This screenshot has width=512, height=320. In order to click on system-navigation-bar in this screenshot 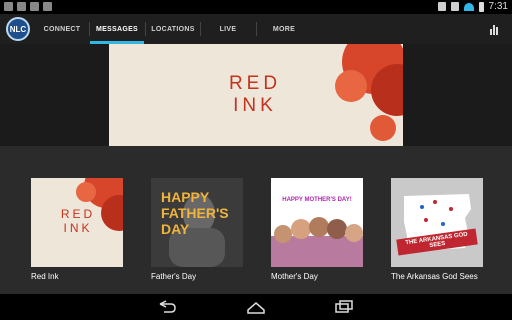, I will do `click(256, 307)`.